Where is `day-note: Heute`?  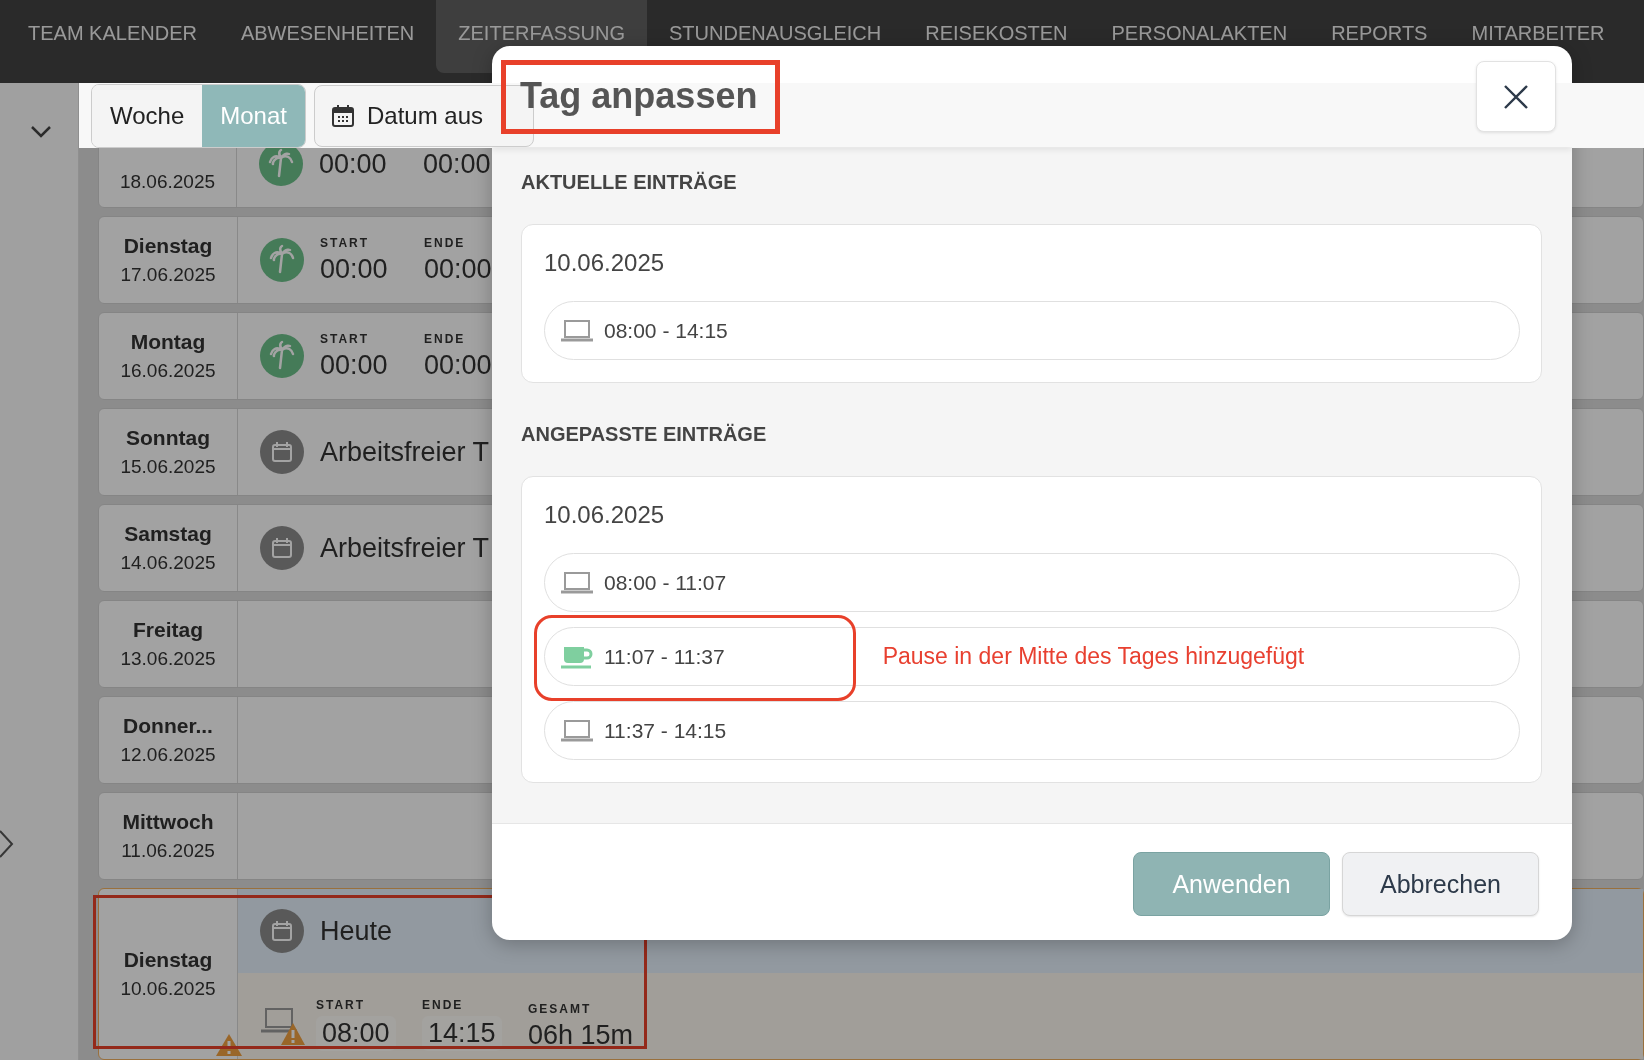 day-note: Heute is located at coordinates (356, 931).